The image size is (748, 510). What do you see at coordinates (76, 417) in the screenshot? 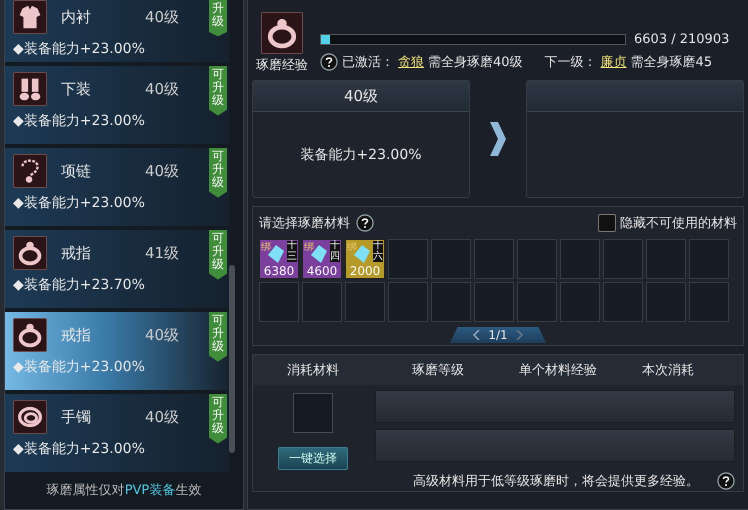
I see `equipment-name: 手镯` at bounding box center [76, 417].